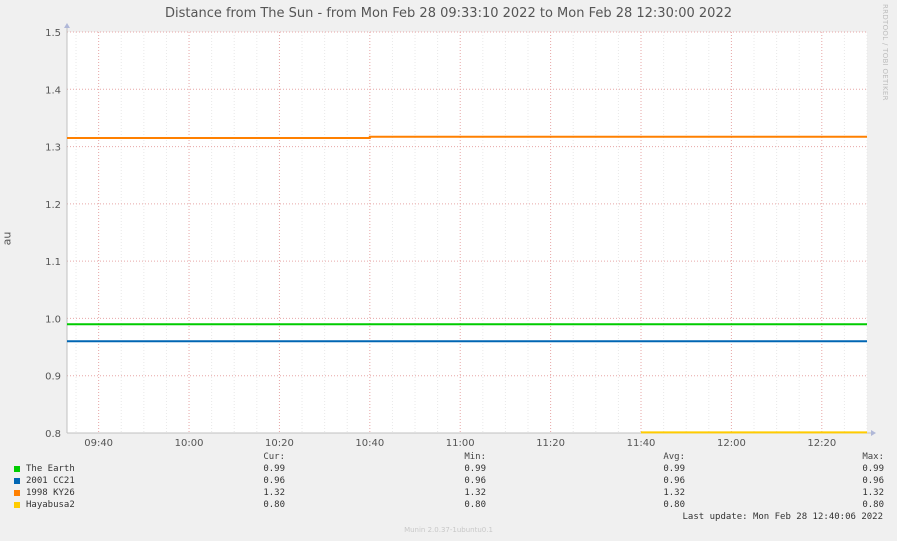 The image size is (897, 541). Describe the element at coordinates (189, 443) in the screenshot. I see `x-tick-label: 10:00` at that location.